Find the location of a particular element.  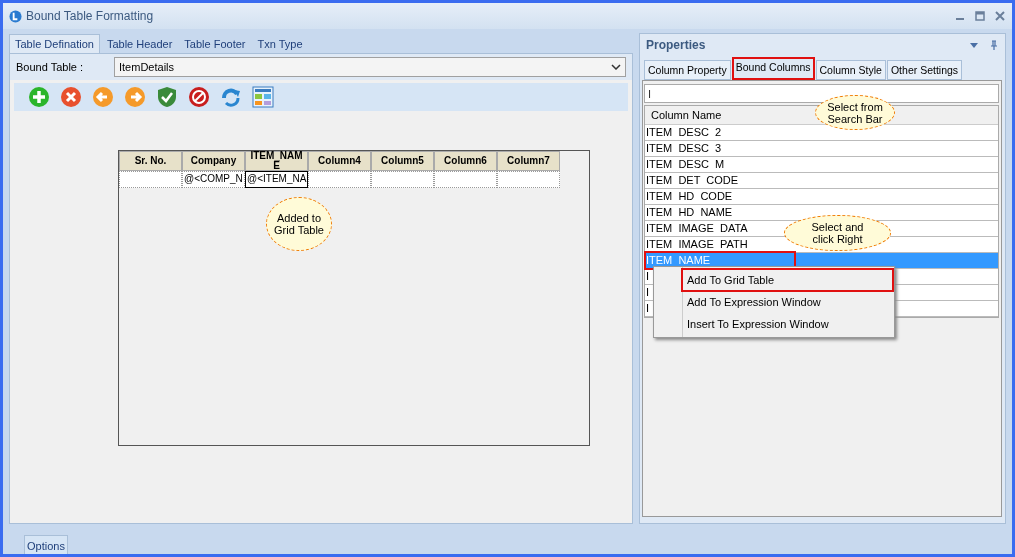

tab: Column Property is located at coordinates (687, 70).